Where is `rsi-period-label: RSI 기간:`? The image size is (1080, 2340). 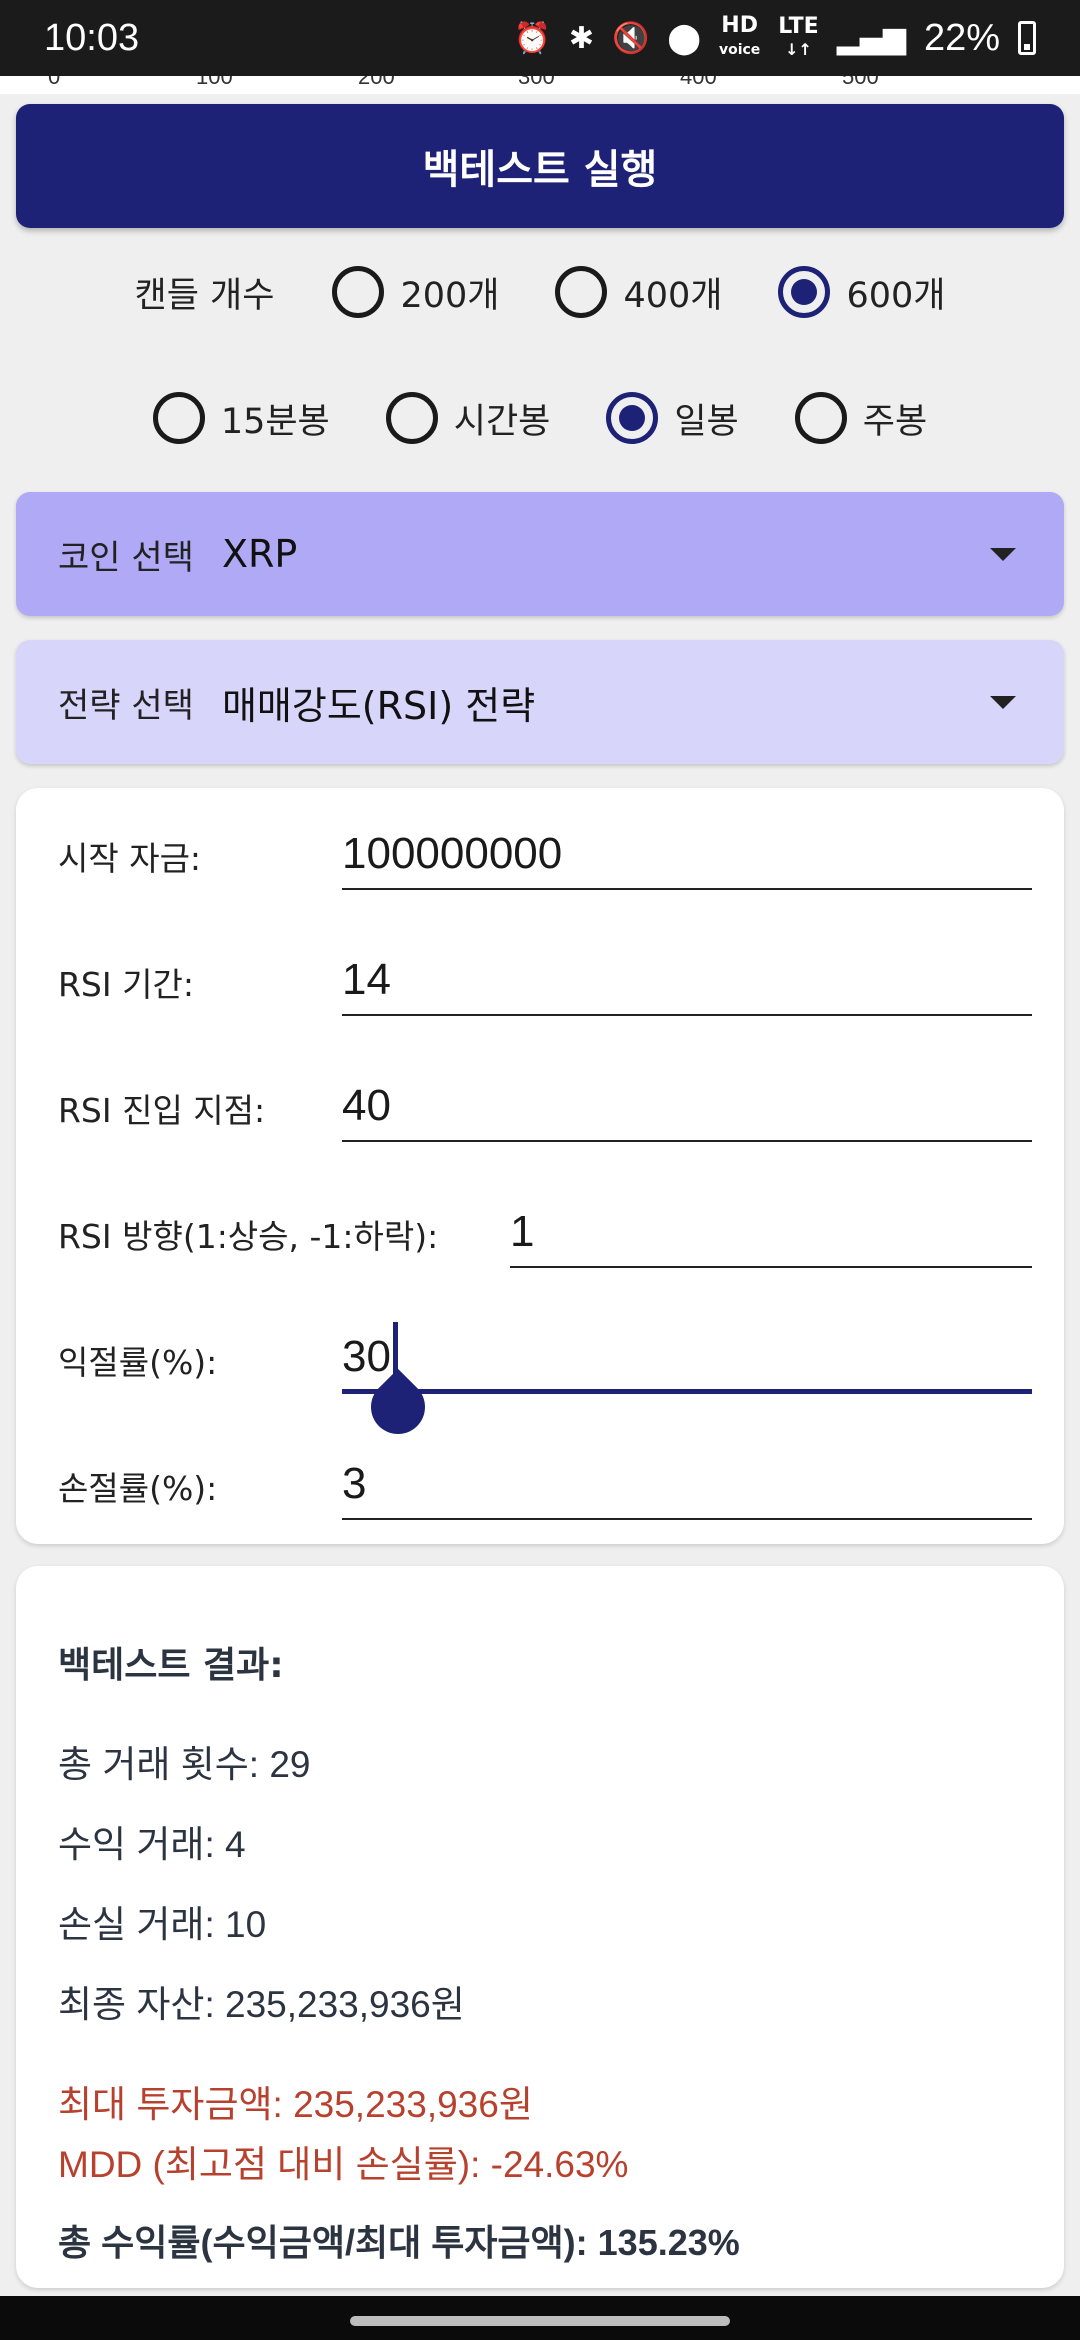
rsi-period-label: RSI 기간: is located at coordinates (126, 984).